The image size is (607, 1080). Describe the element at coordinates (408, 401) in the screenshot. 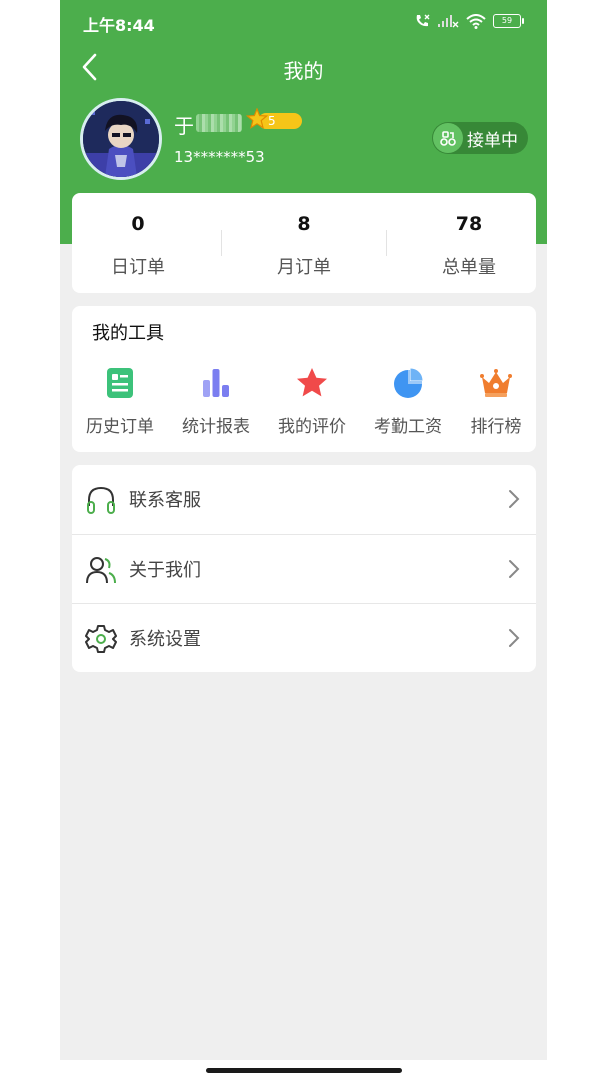

I see `tool-attendance-salary: 考勤工资` at that location.